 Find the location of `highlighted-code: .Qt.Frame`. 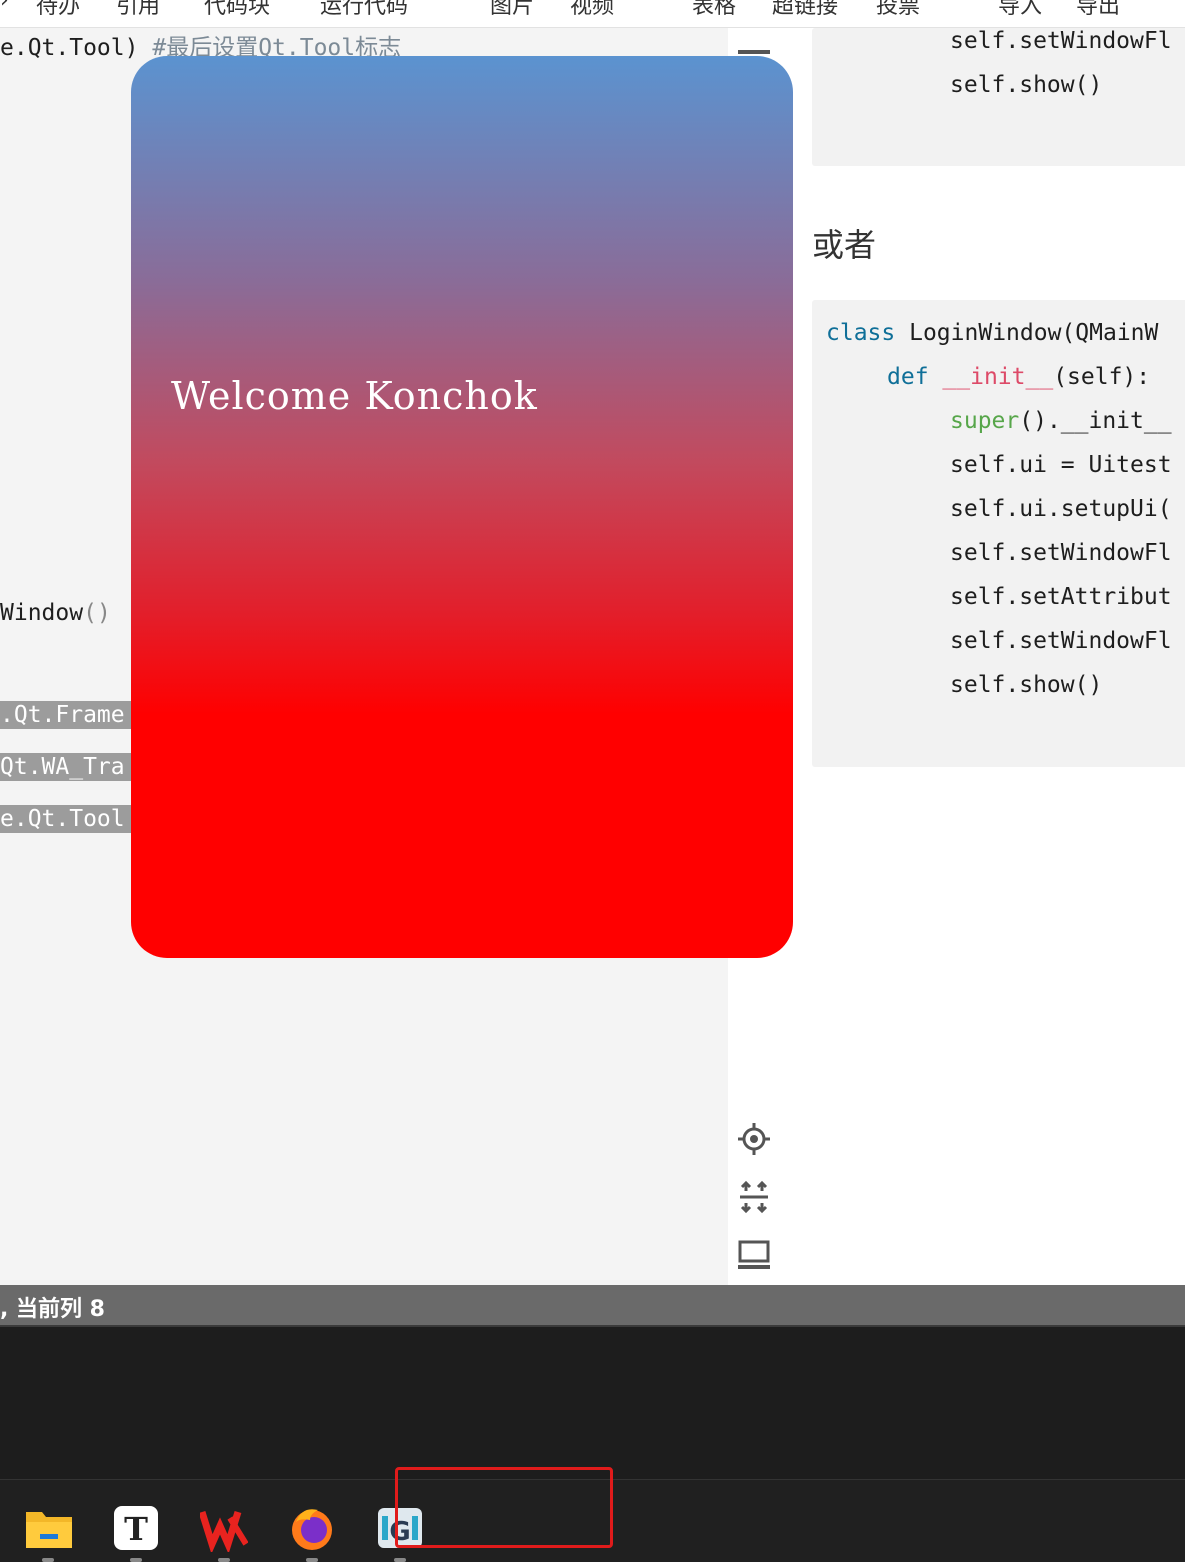

highlighted-code: .Qt.Frame is located at coordinates (65, 715).